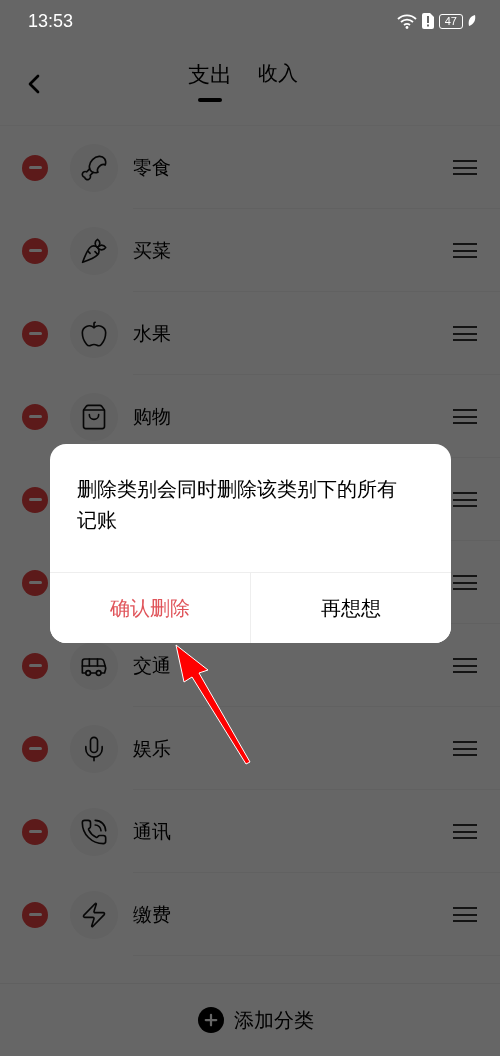  I want to click on leaf-icon, so click(472, 21).